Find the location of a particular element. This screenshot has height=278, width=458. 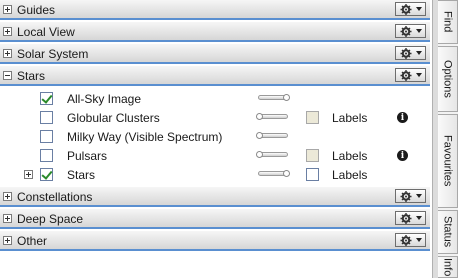

section-title: Stars is located at coordinates (31, 76).